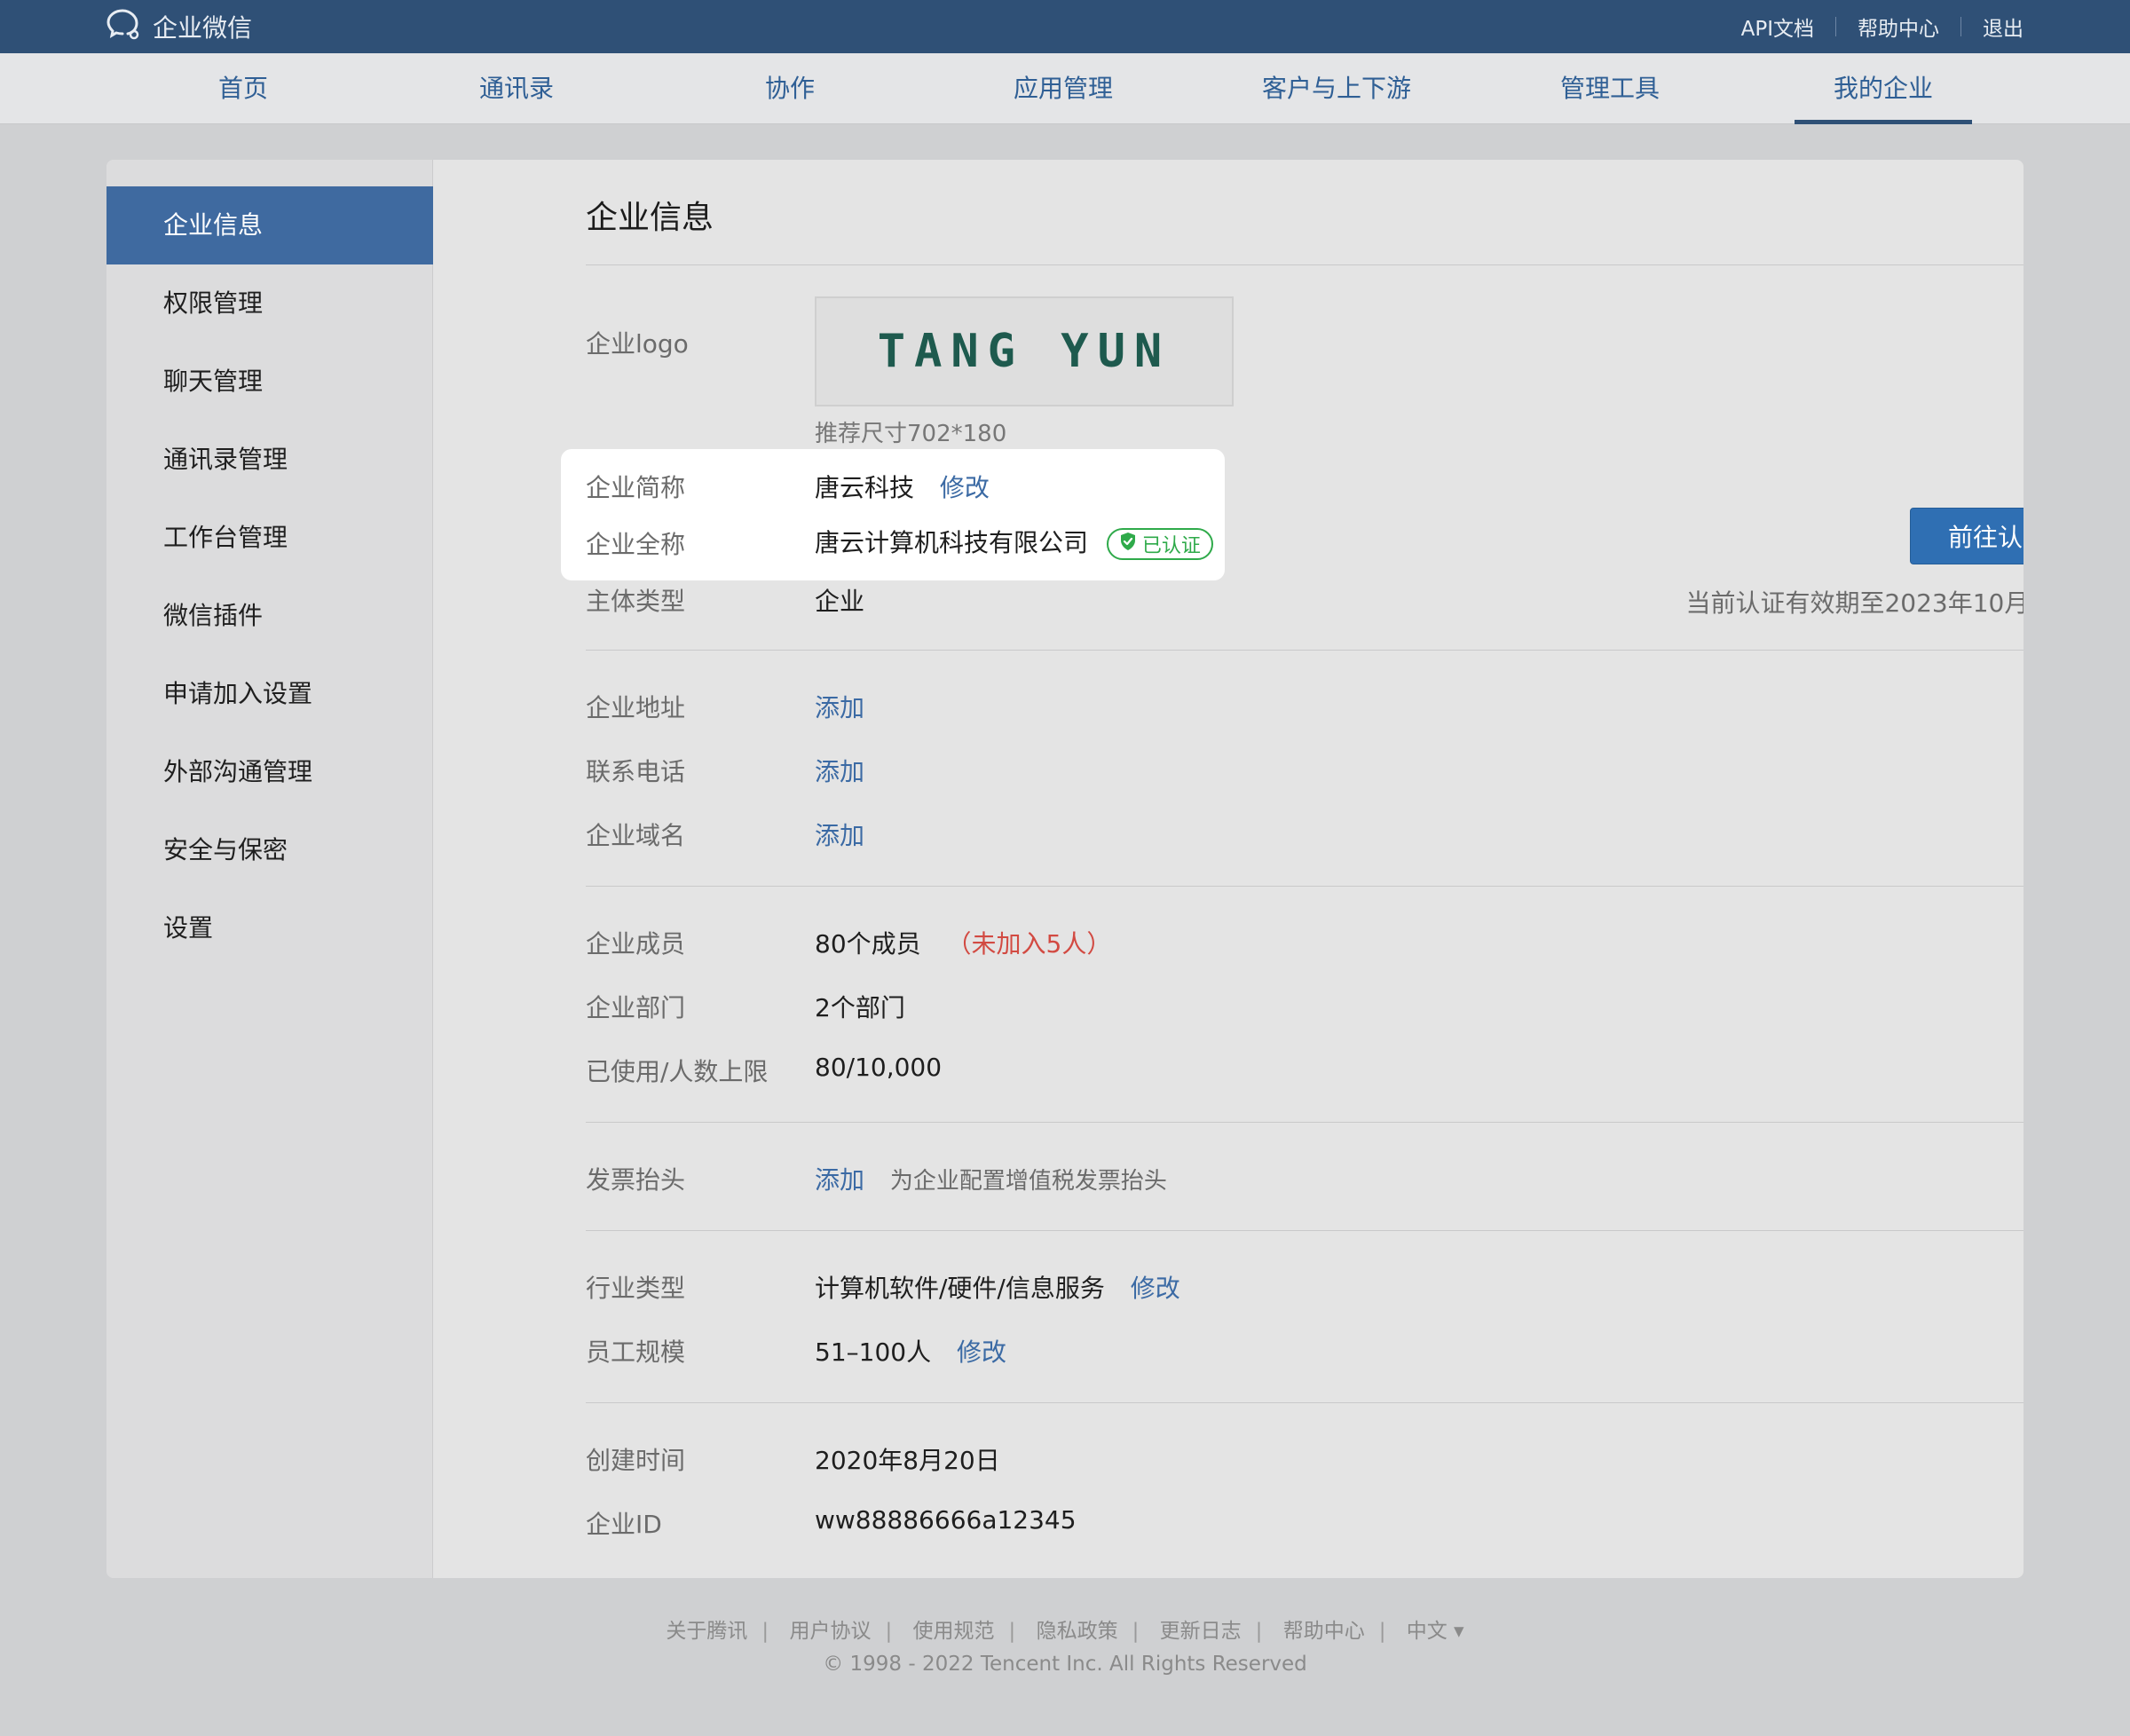  What do you see at coordinates (636, 944) in the screenshot?
I see `members-label: 企业成员` at bounding box center [636, 944].